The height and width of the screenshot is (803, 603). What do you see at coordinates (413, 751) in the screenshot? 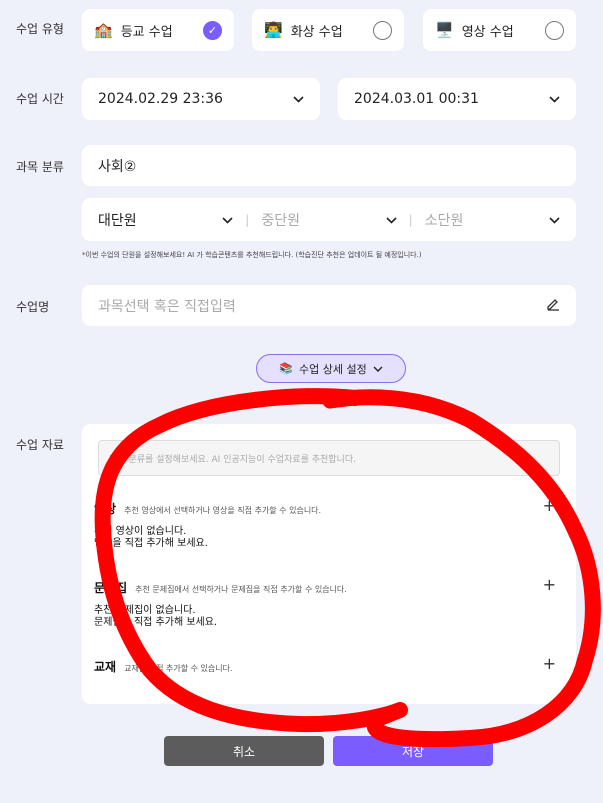
I see `save-button: 저장` at bounding box center [413, 751].